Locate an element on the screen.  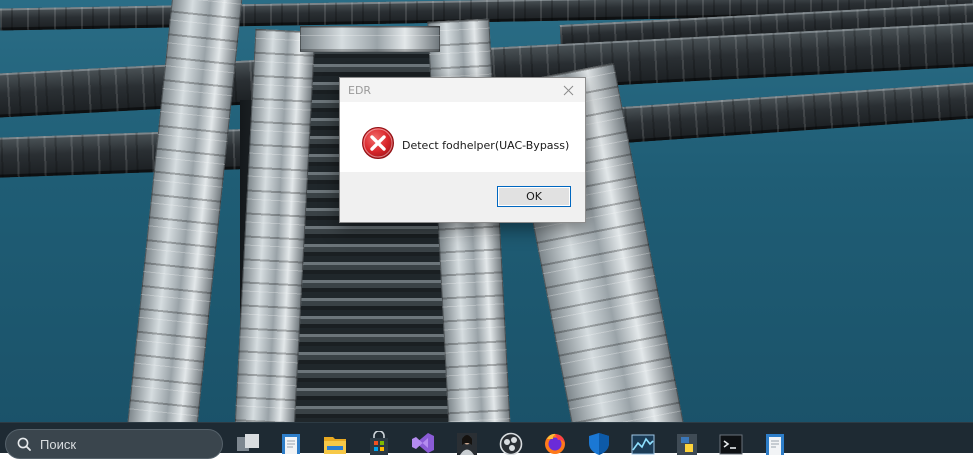
notepad-icon is located at coordinates (291, 442).